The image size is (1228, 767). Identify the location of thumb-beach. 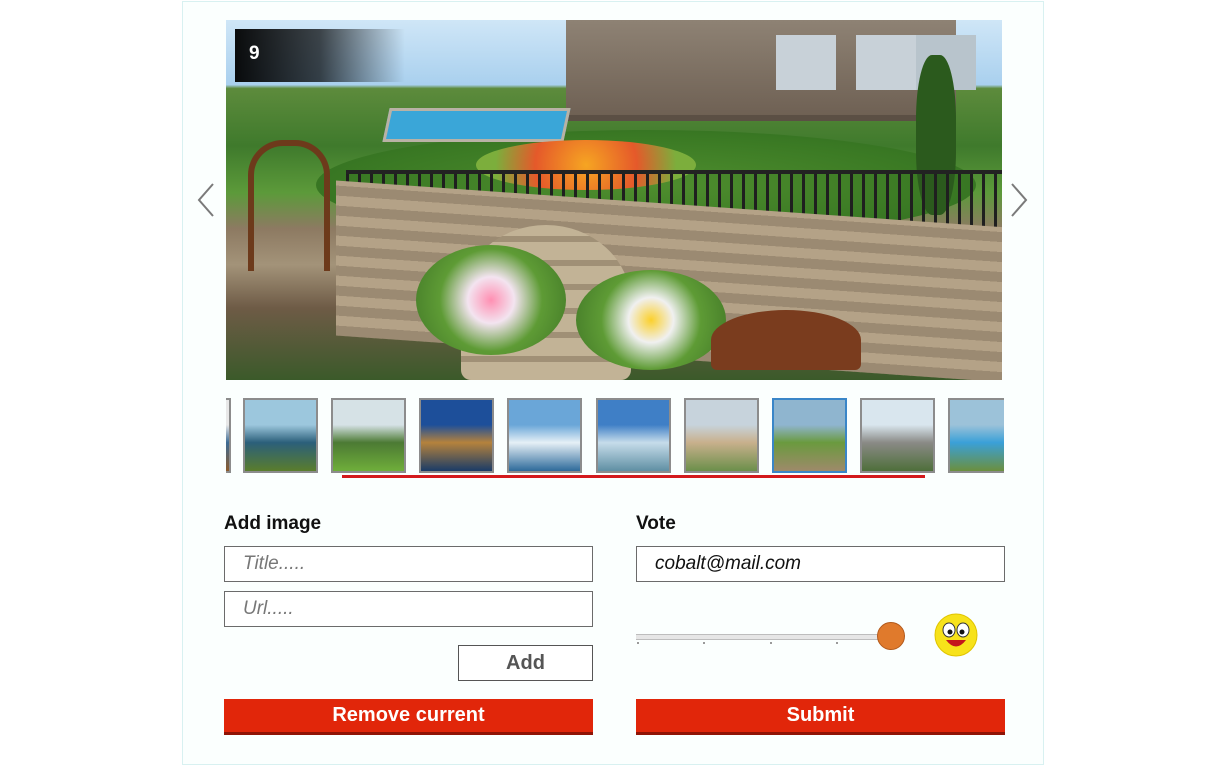
(721, 435).